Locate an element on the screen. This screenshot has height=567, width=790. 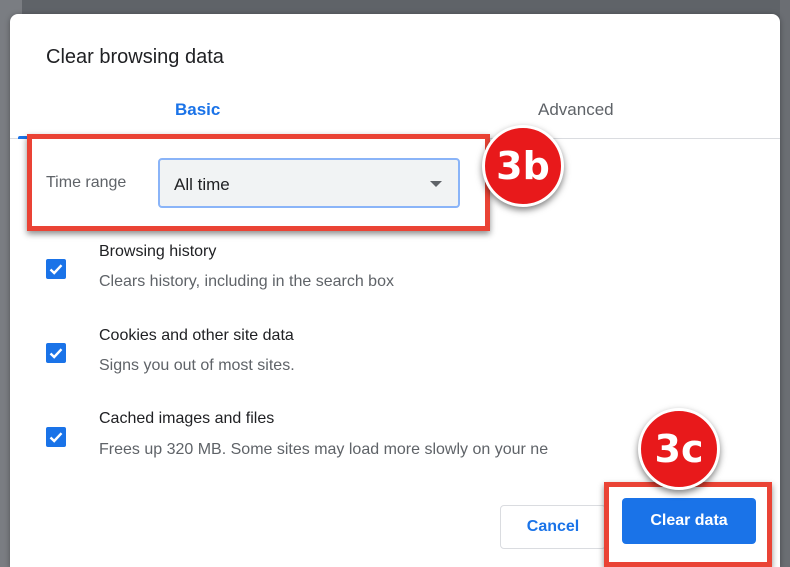
cookies-checkbox is located at coordinates (56, 353).